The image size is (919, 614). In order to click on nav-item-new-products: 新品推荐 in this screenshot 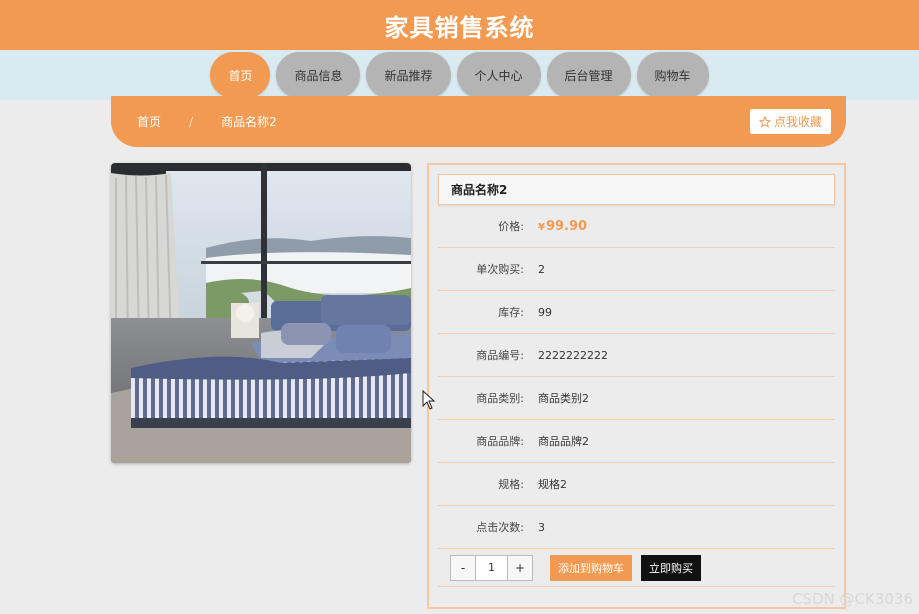, I will do `click(408, 75)`.